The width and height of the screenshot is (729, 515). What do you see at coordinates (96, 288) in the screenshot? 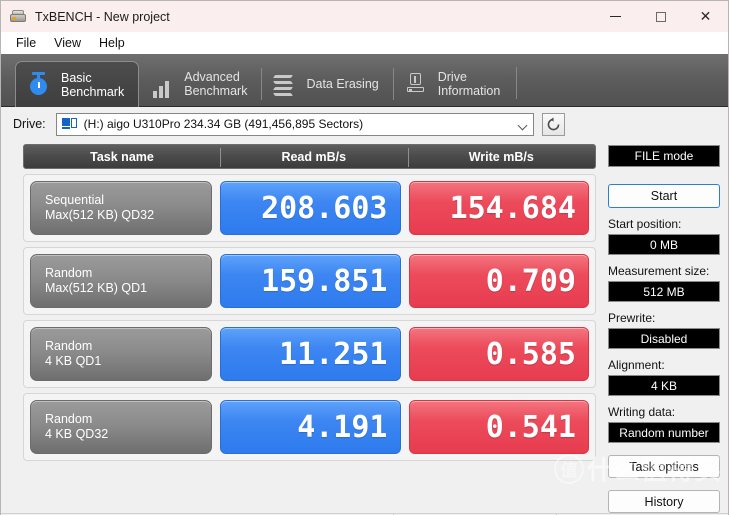
I see `task-name-line2: Max(512 KB) QD1` at bounding box center [96, 288].